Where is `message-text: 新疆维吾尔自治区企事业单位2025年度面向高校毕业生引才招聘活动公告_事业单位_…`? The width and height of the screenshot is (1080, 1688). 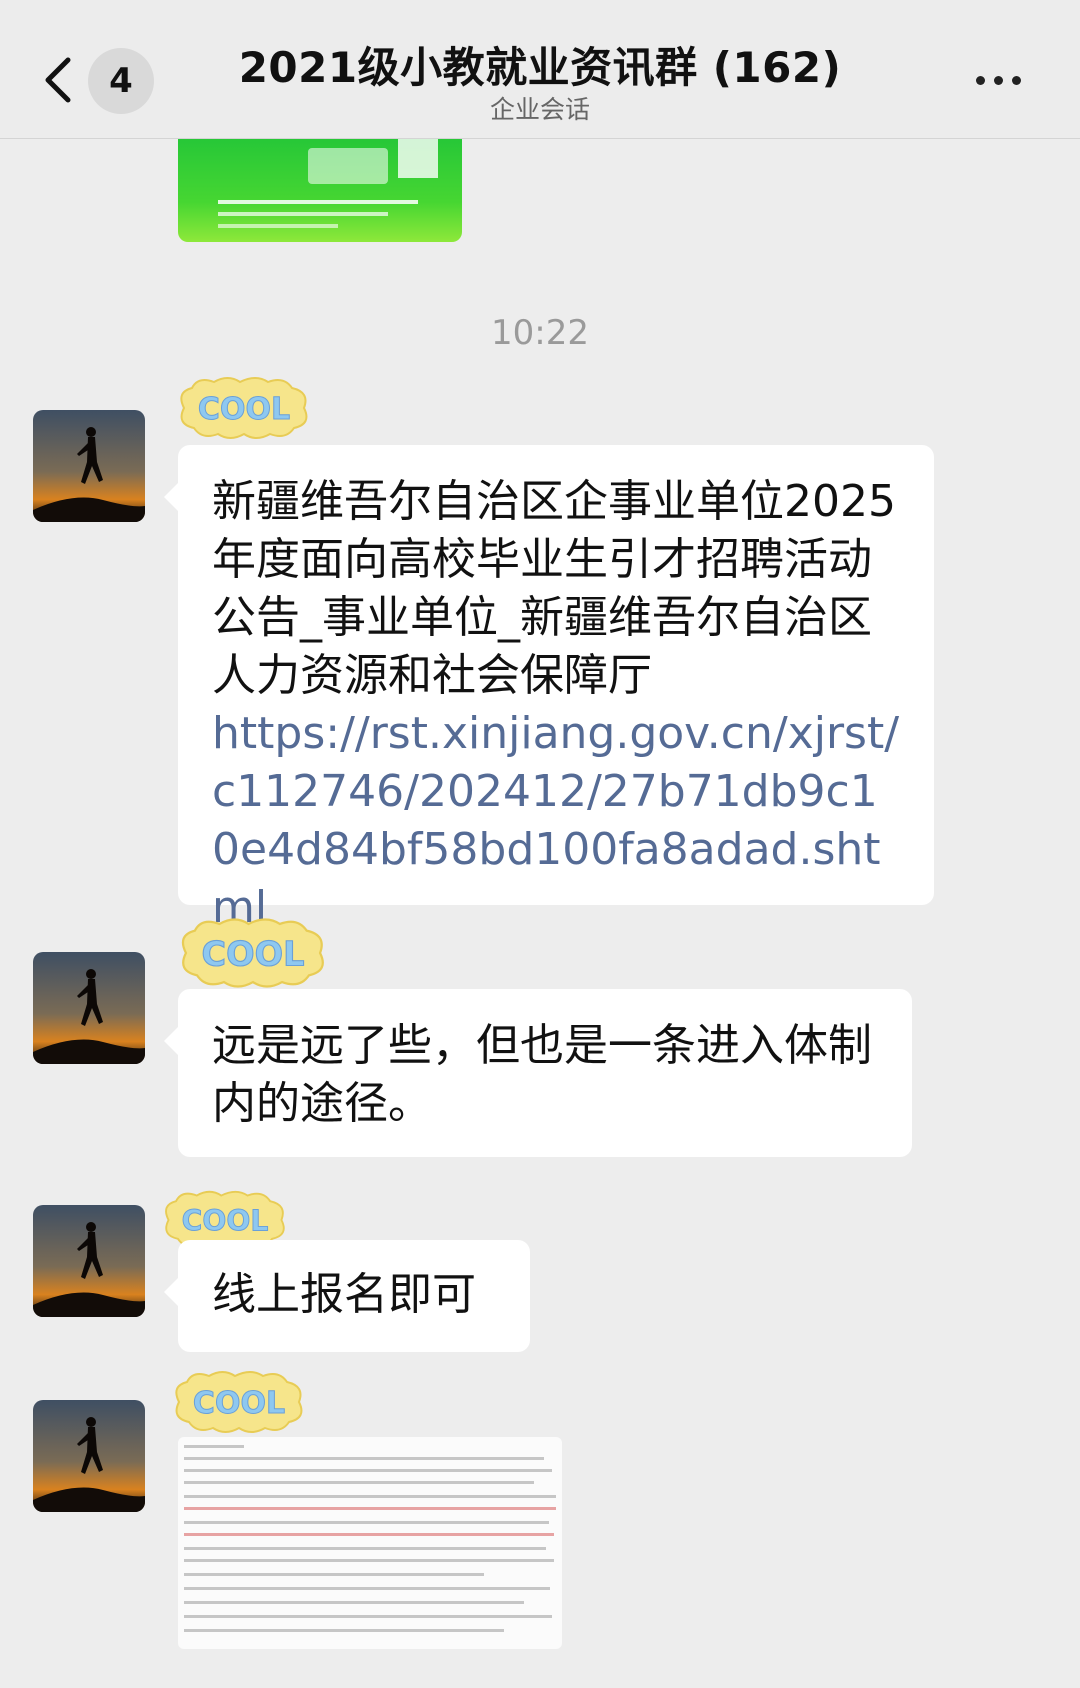
message-text: 新疆维吾尔自治区企事业单位2025年度面向高校毕业生引才招聘活动公告_事业单位_… is located at coordinates (554, 588).